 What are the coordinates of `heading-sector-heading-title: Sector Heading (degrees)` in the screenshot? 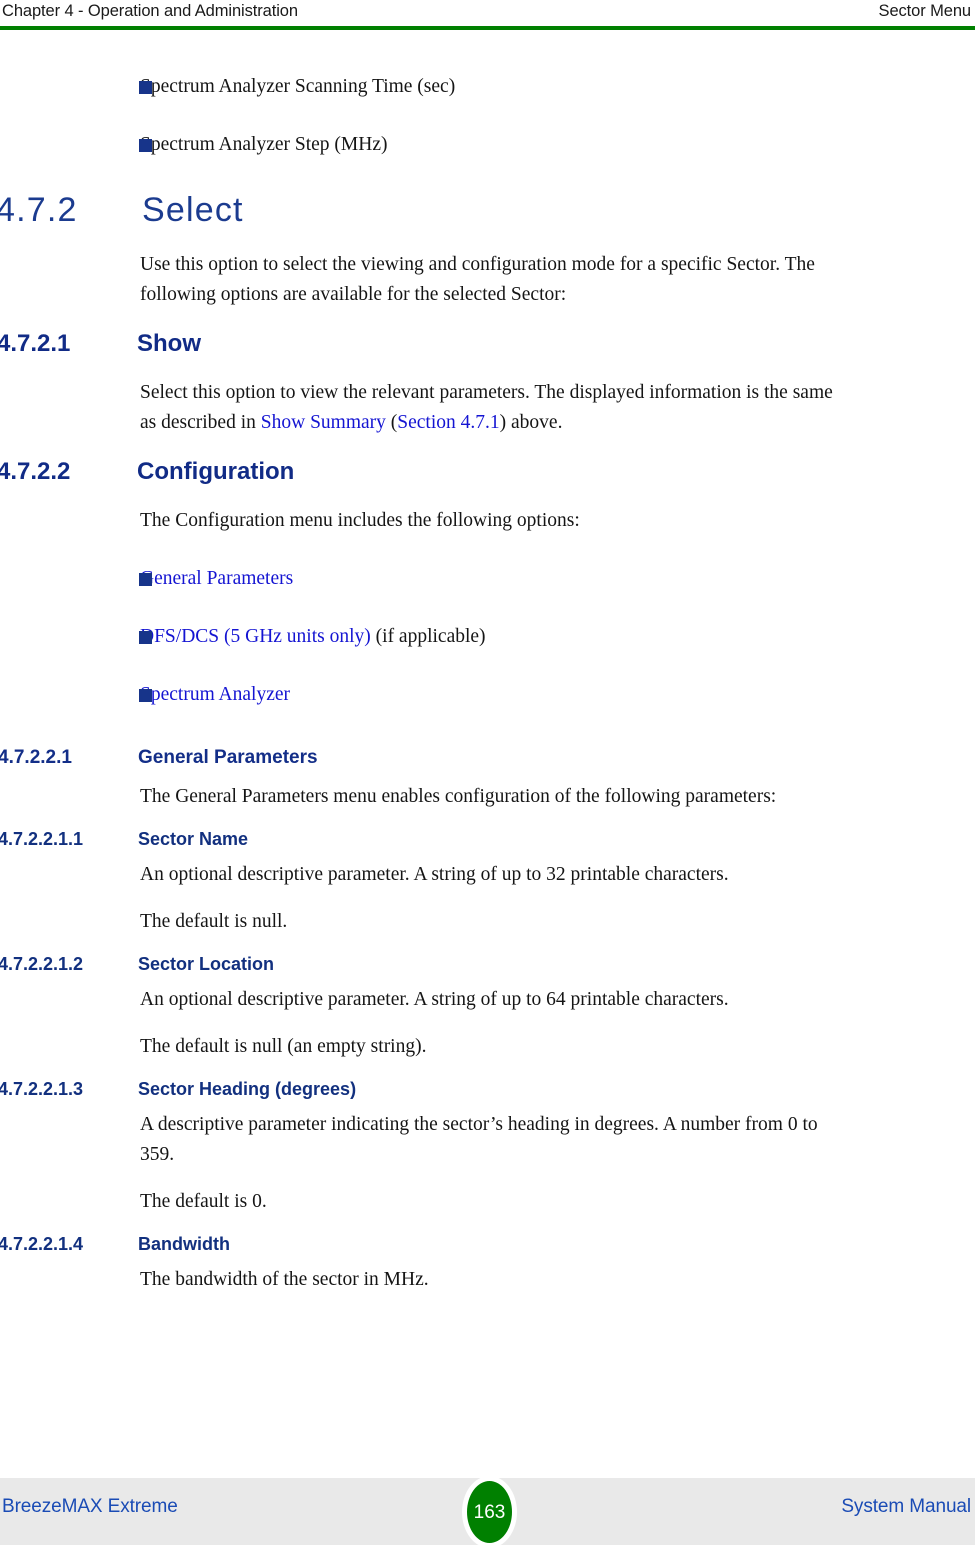 It's located at (247, 1089).